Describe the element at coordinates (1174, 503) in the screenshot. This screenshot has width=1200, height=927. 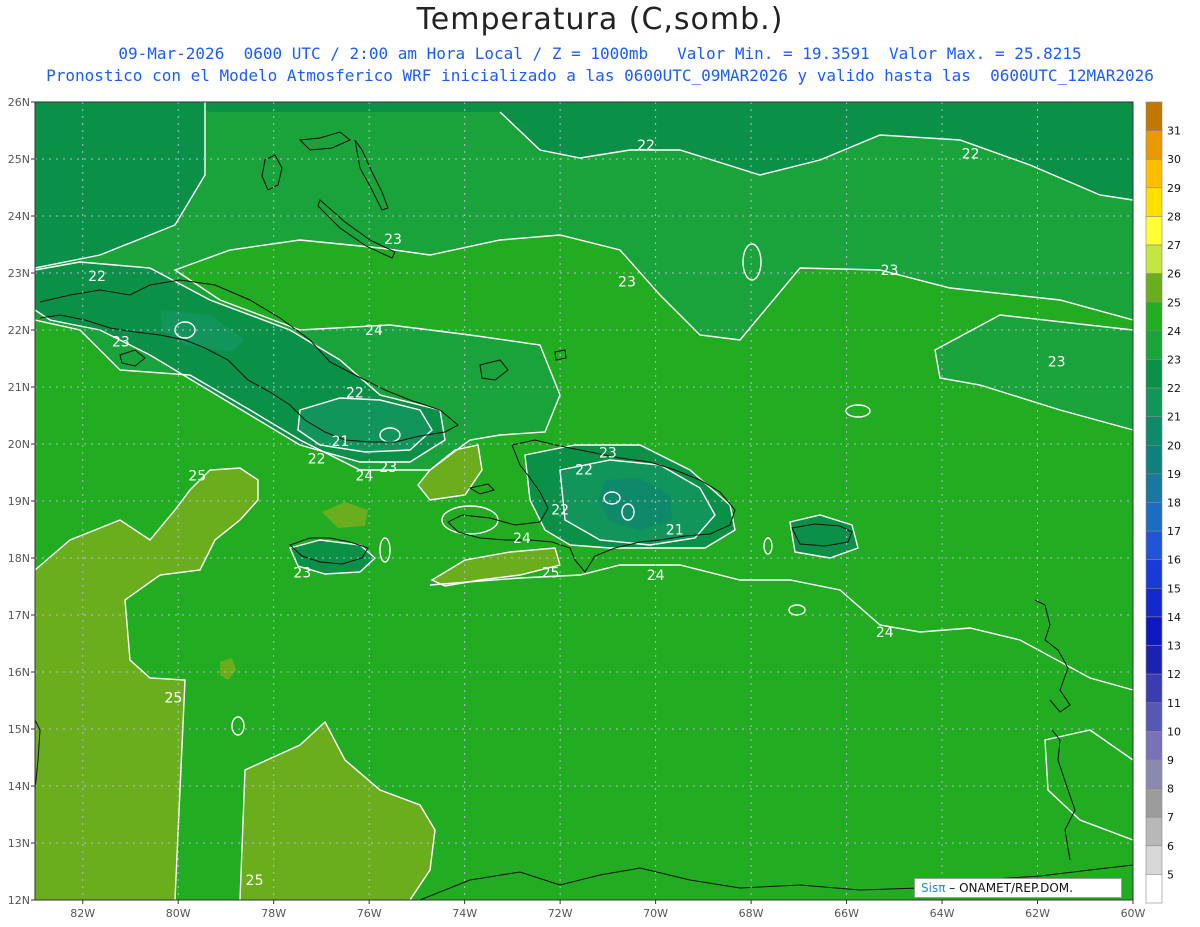
I see `colorbar-label: 18` at that location.